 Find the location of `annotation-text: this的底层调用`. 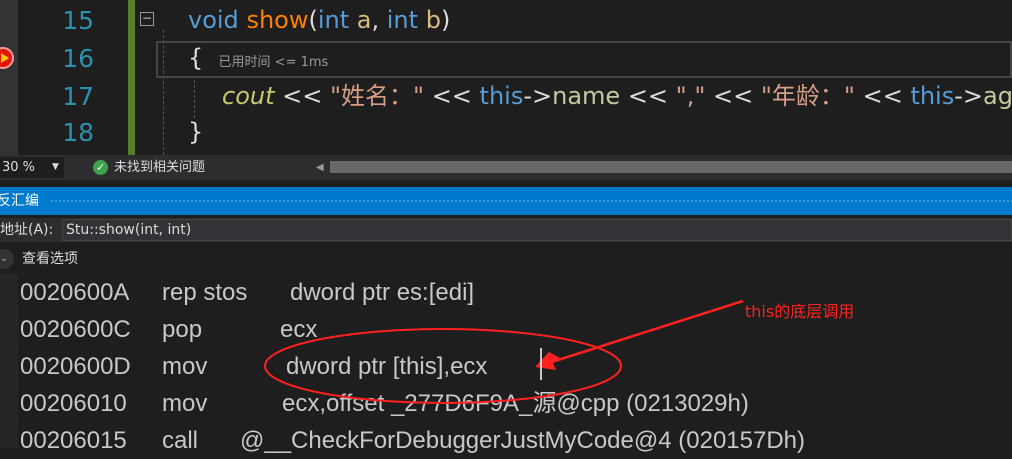

annotation-text: this的底层调用 is located at coordinates (800, 311).